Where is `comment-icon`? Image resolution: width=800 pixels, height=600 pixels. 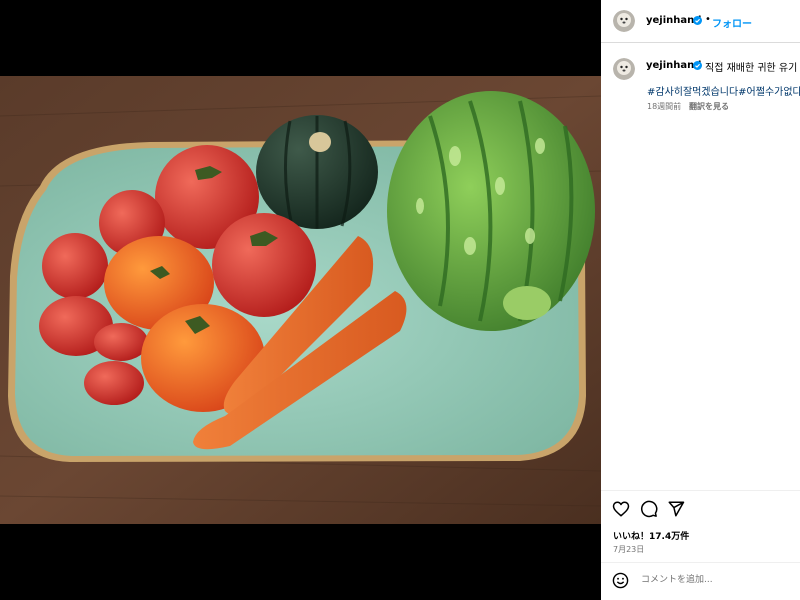
comment-icon is located at coordinates (649, 509).